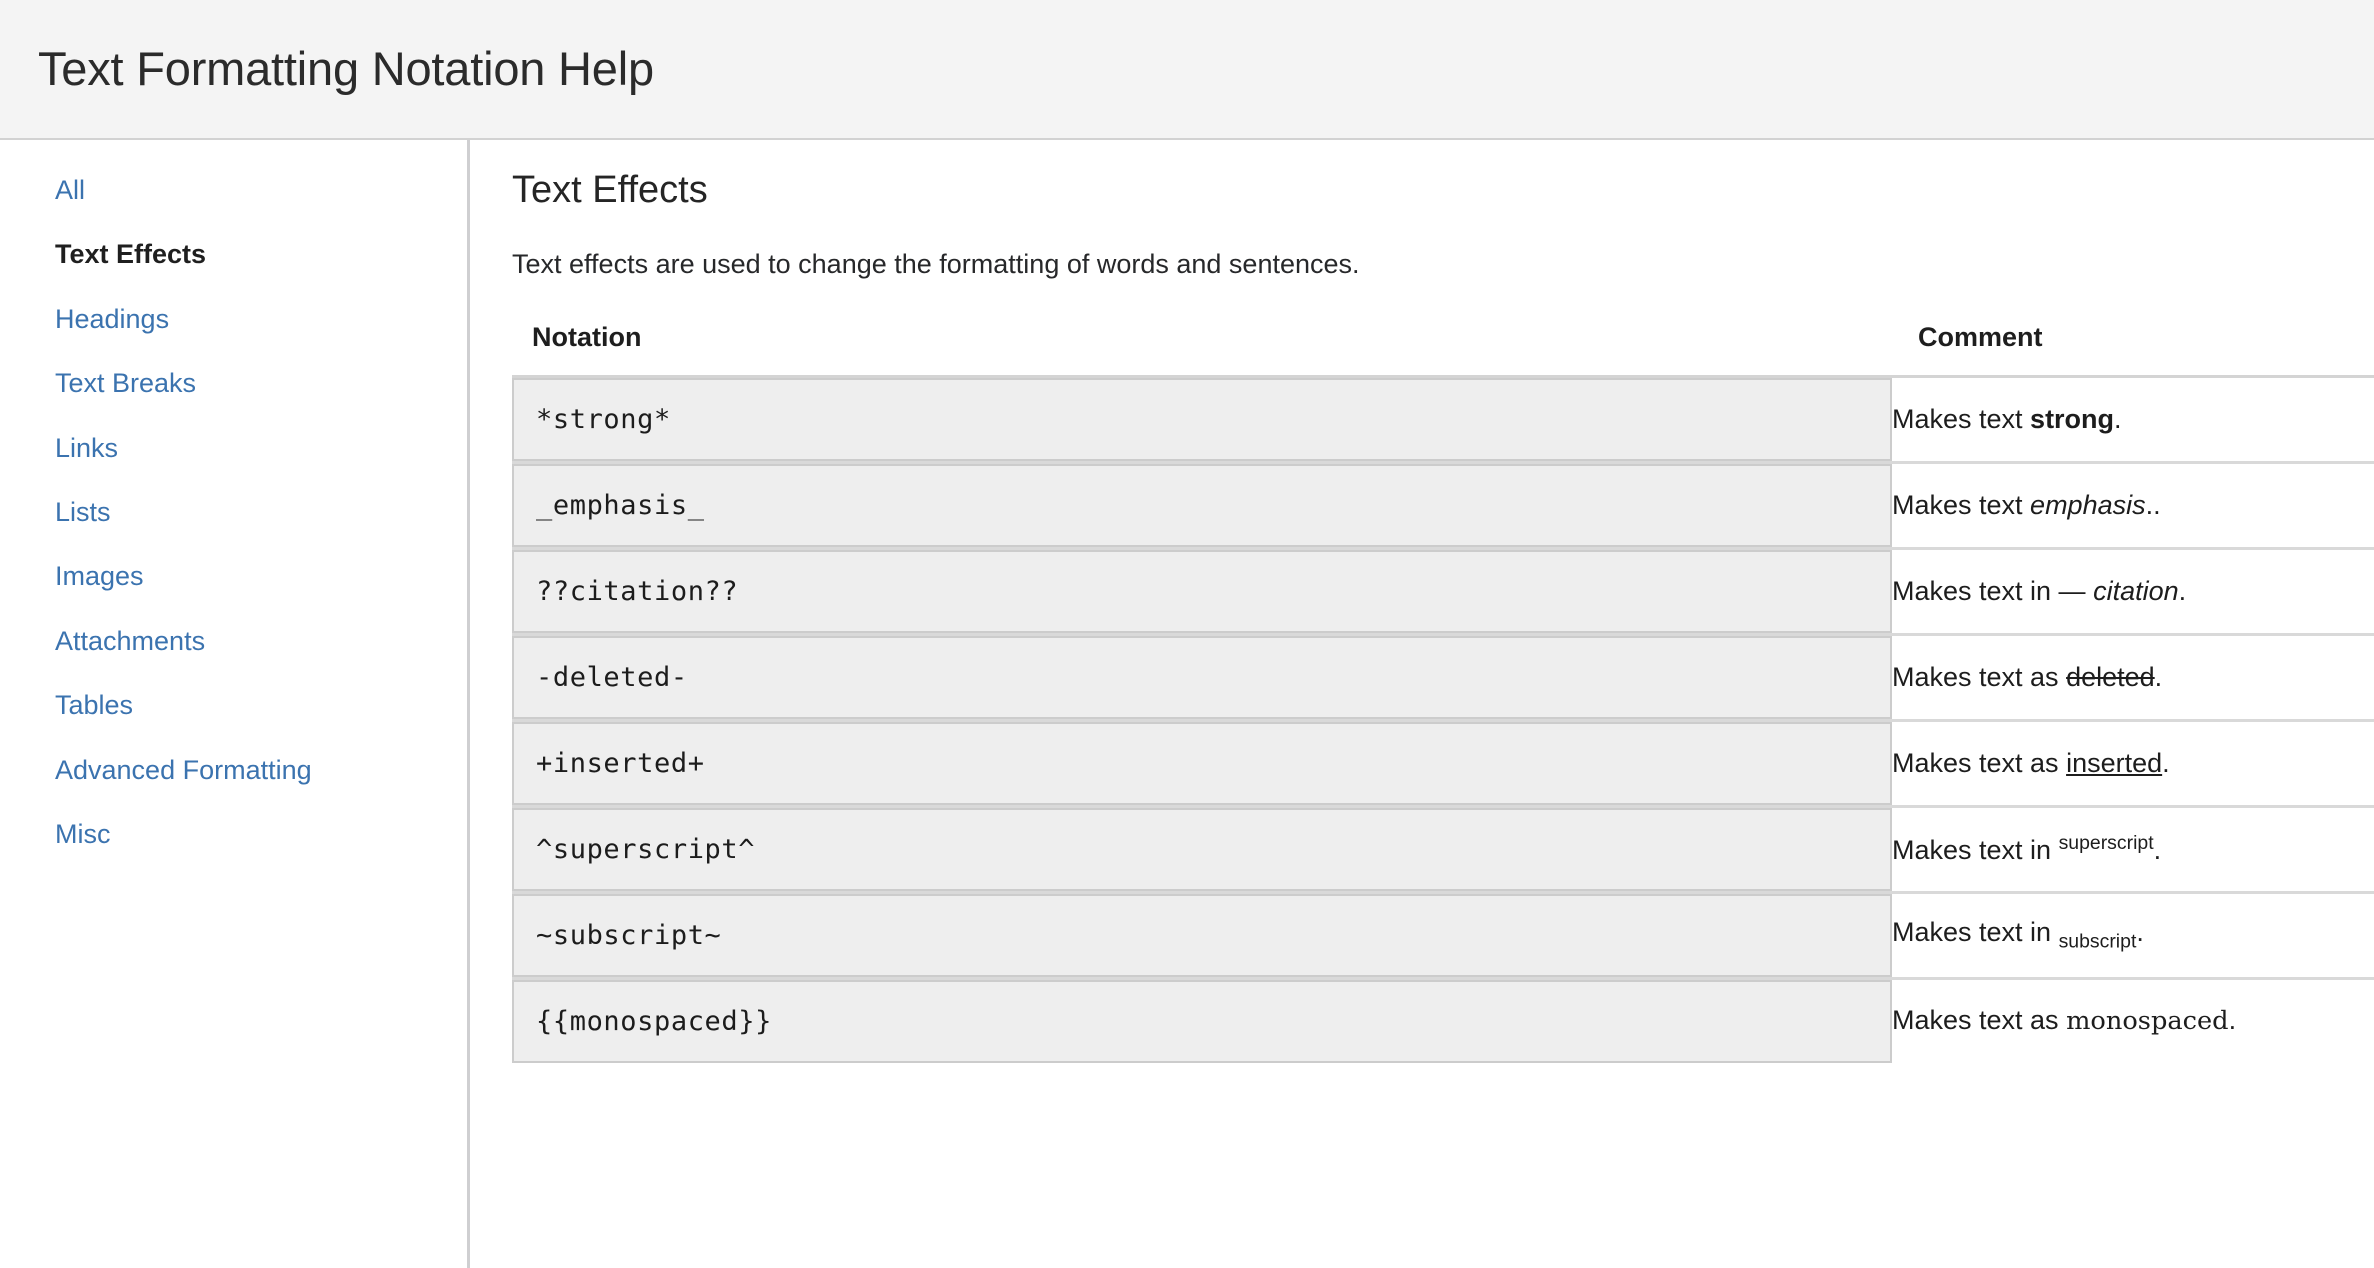  I want to click on column-header-comment: Comment, so click(2133, 349).